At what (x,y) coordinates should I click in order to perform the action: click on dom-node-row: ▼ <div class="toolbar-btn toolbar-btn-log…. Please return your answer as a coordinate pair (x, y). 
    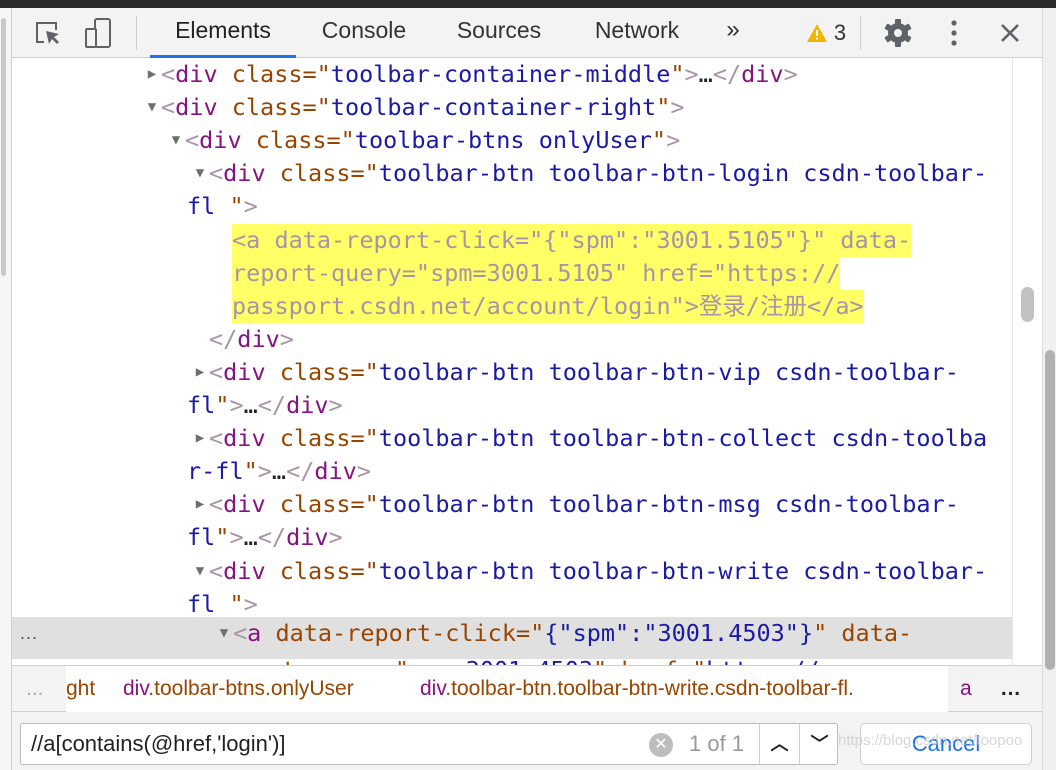
    Looking at the image, I should click on (512, 173).